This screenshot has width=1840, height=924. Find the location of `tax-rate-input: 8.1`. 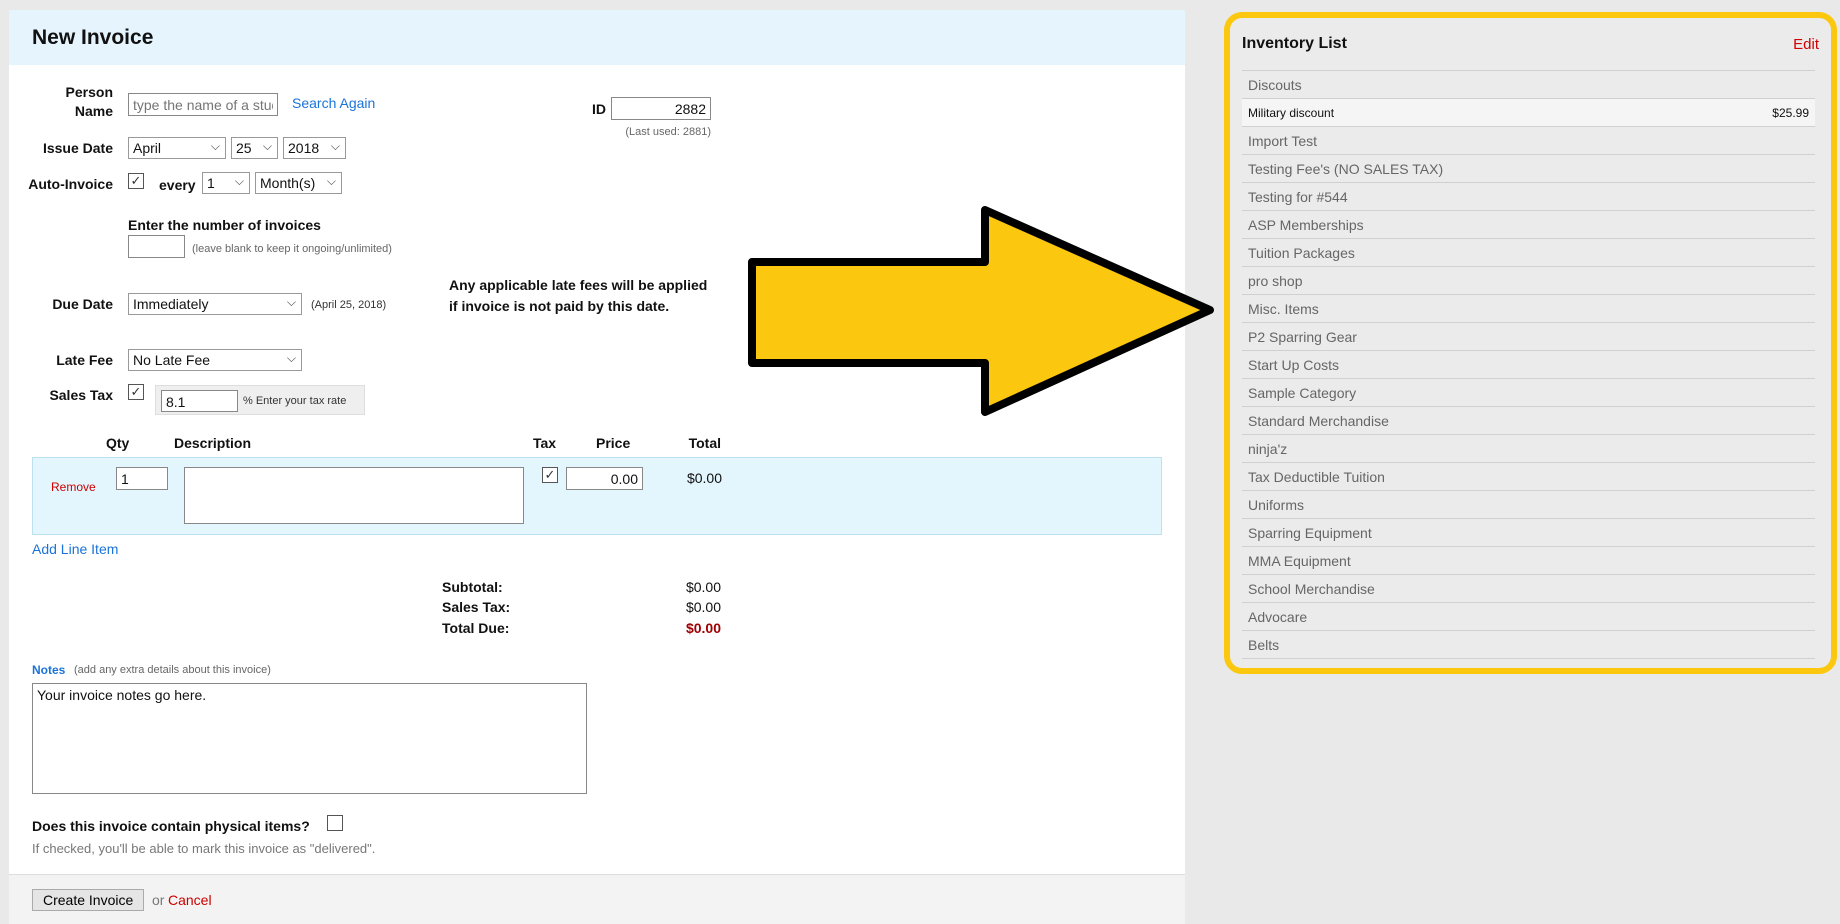

tax-rate-input: 8.1 is located at coordinates (199, 401).